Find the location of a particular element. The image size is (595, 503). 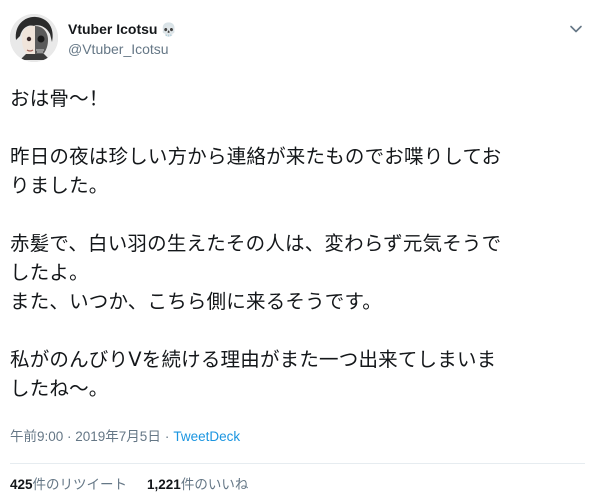

tweet-stats: 425件のリツイート 1,221件のいいね is located at coordinates (129, 485).